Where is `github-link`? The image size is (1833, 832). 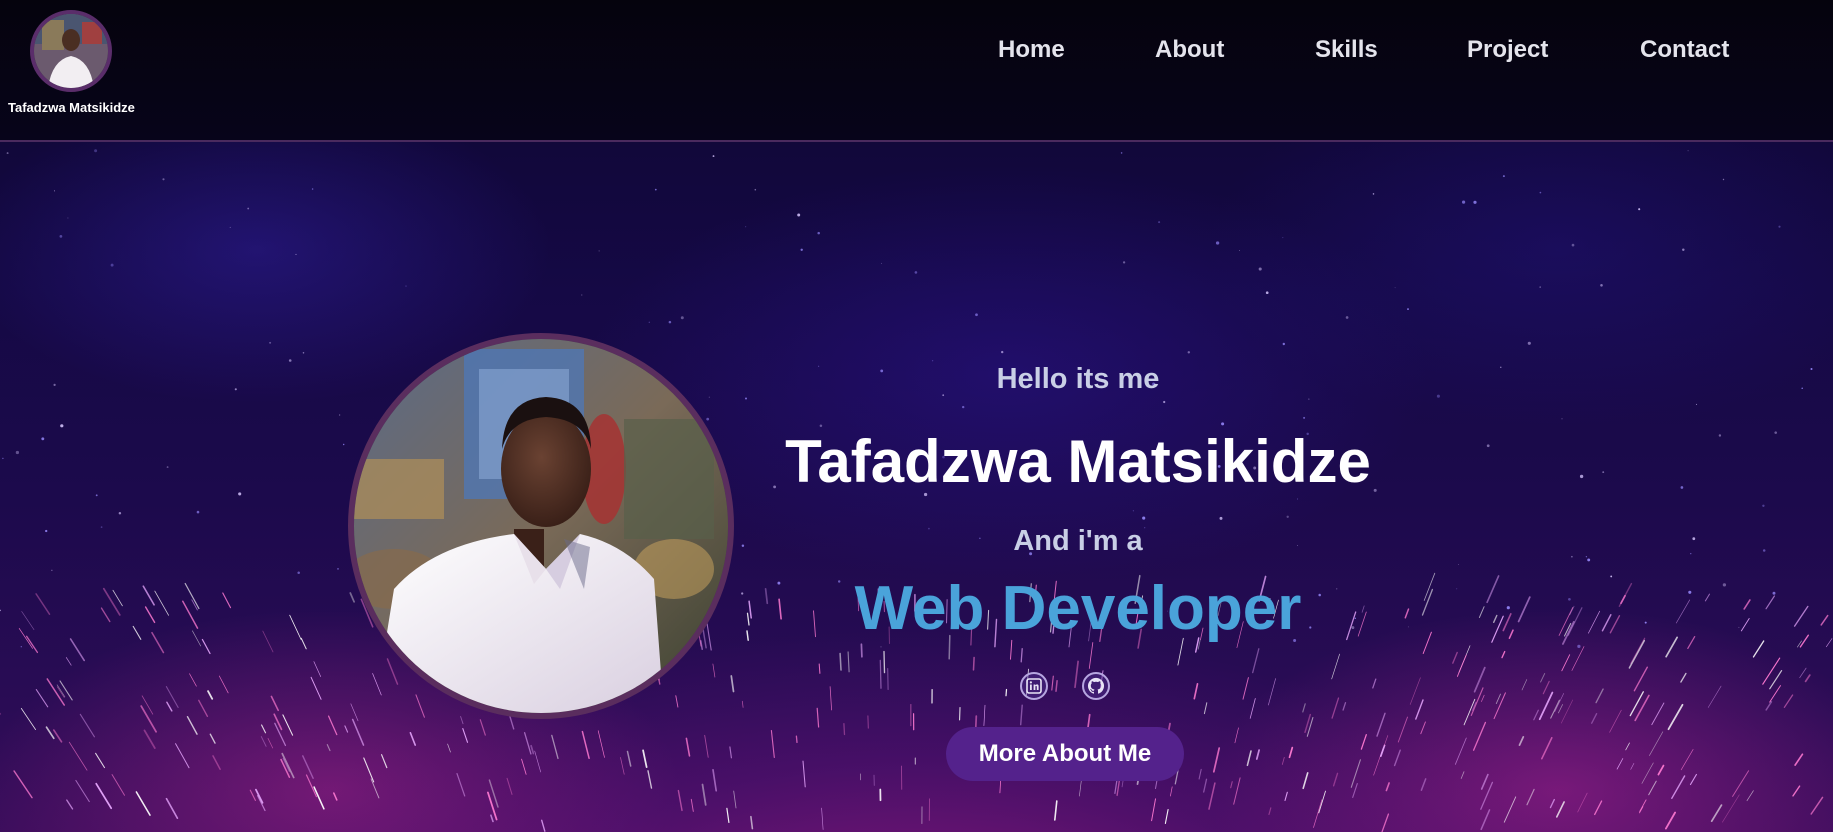 github-link is located at coordinates (1096, 686).